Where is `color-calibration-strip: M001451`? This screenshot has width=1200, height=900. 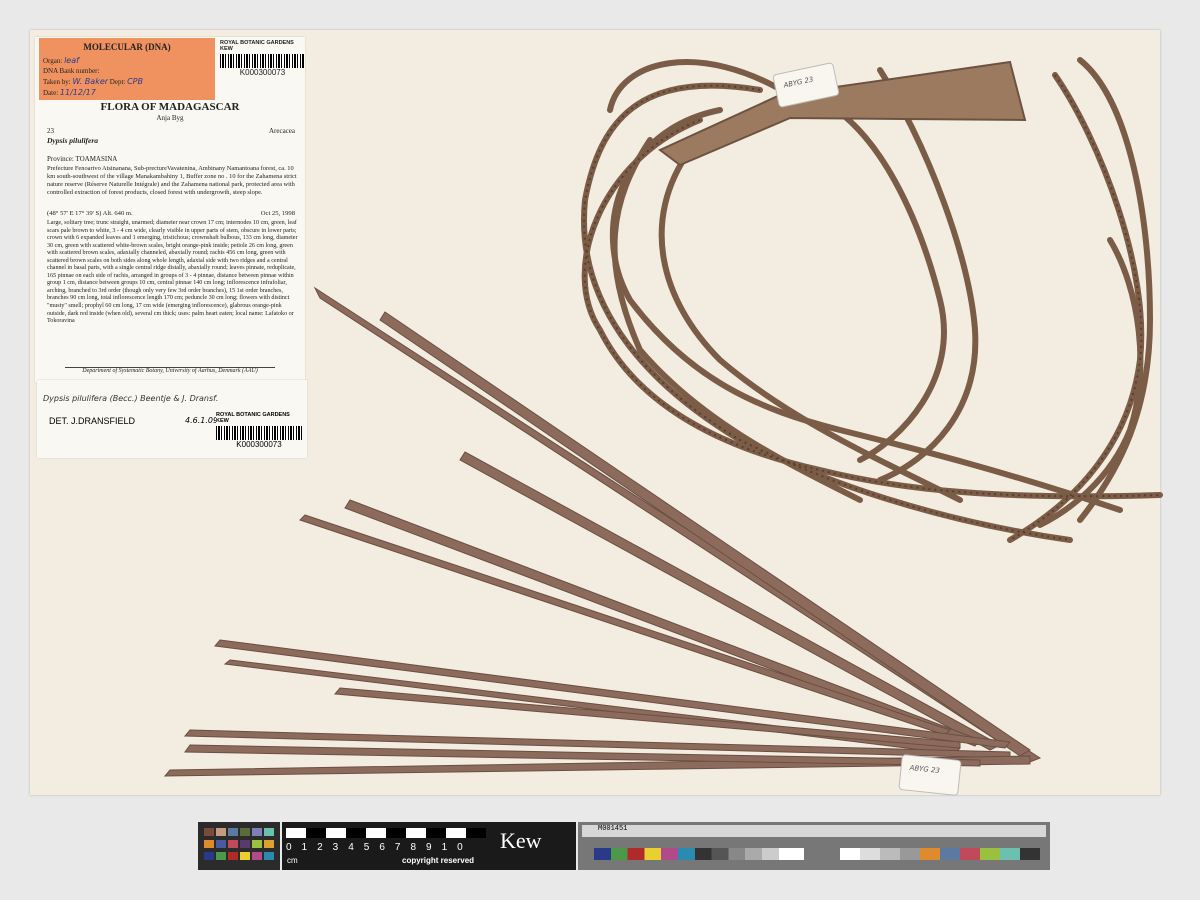
color-calibration-strip: M001451 is located at coordinates (814, 846).